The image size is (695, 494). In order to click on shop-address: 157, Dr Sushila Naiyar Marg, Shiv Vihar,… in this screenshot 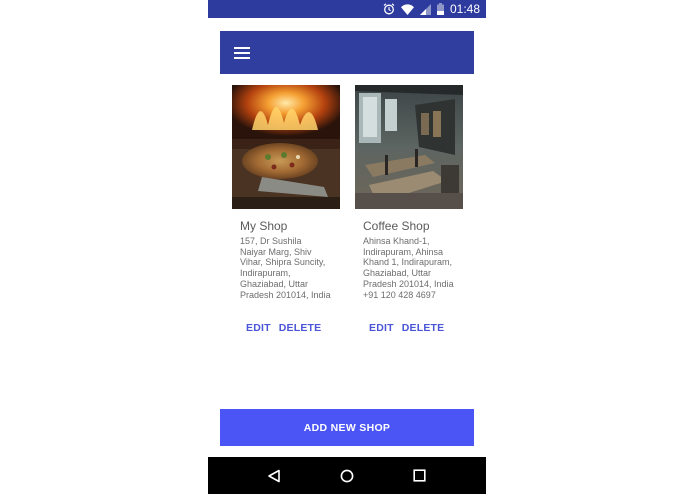, I will do `click(285, 268)`.